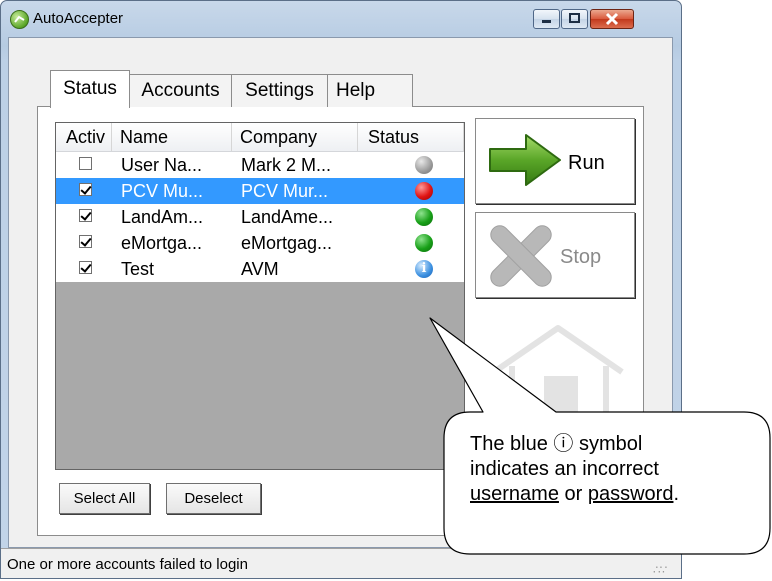 Image resolution: width=772 pixels, height=581 pixels. I want to click on callout-line-1: The blue ⓘ symbol, so click(556, 444).